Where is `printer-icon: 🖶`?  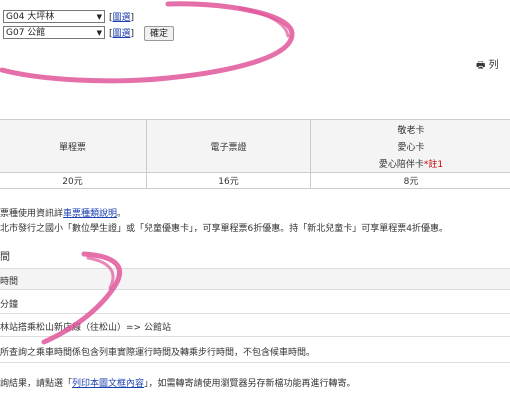 printer-icon: 🖶 is located at coordinates (481, 65).